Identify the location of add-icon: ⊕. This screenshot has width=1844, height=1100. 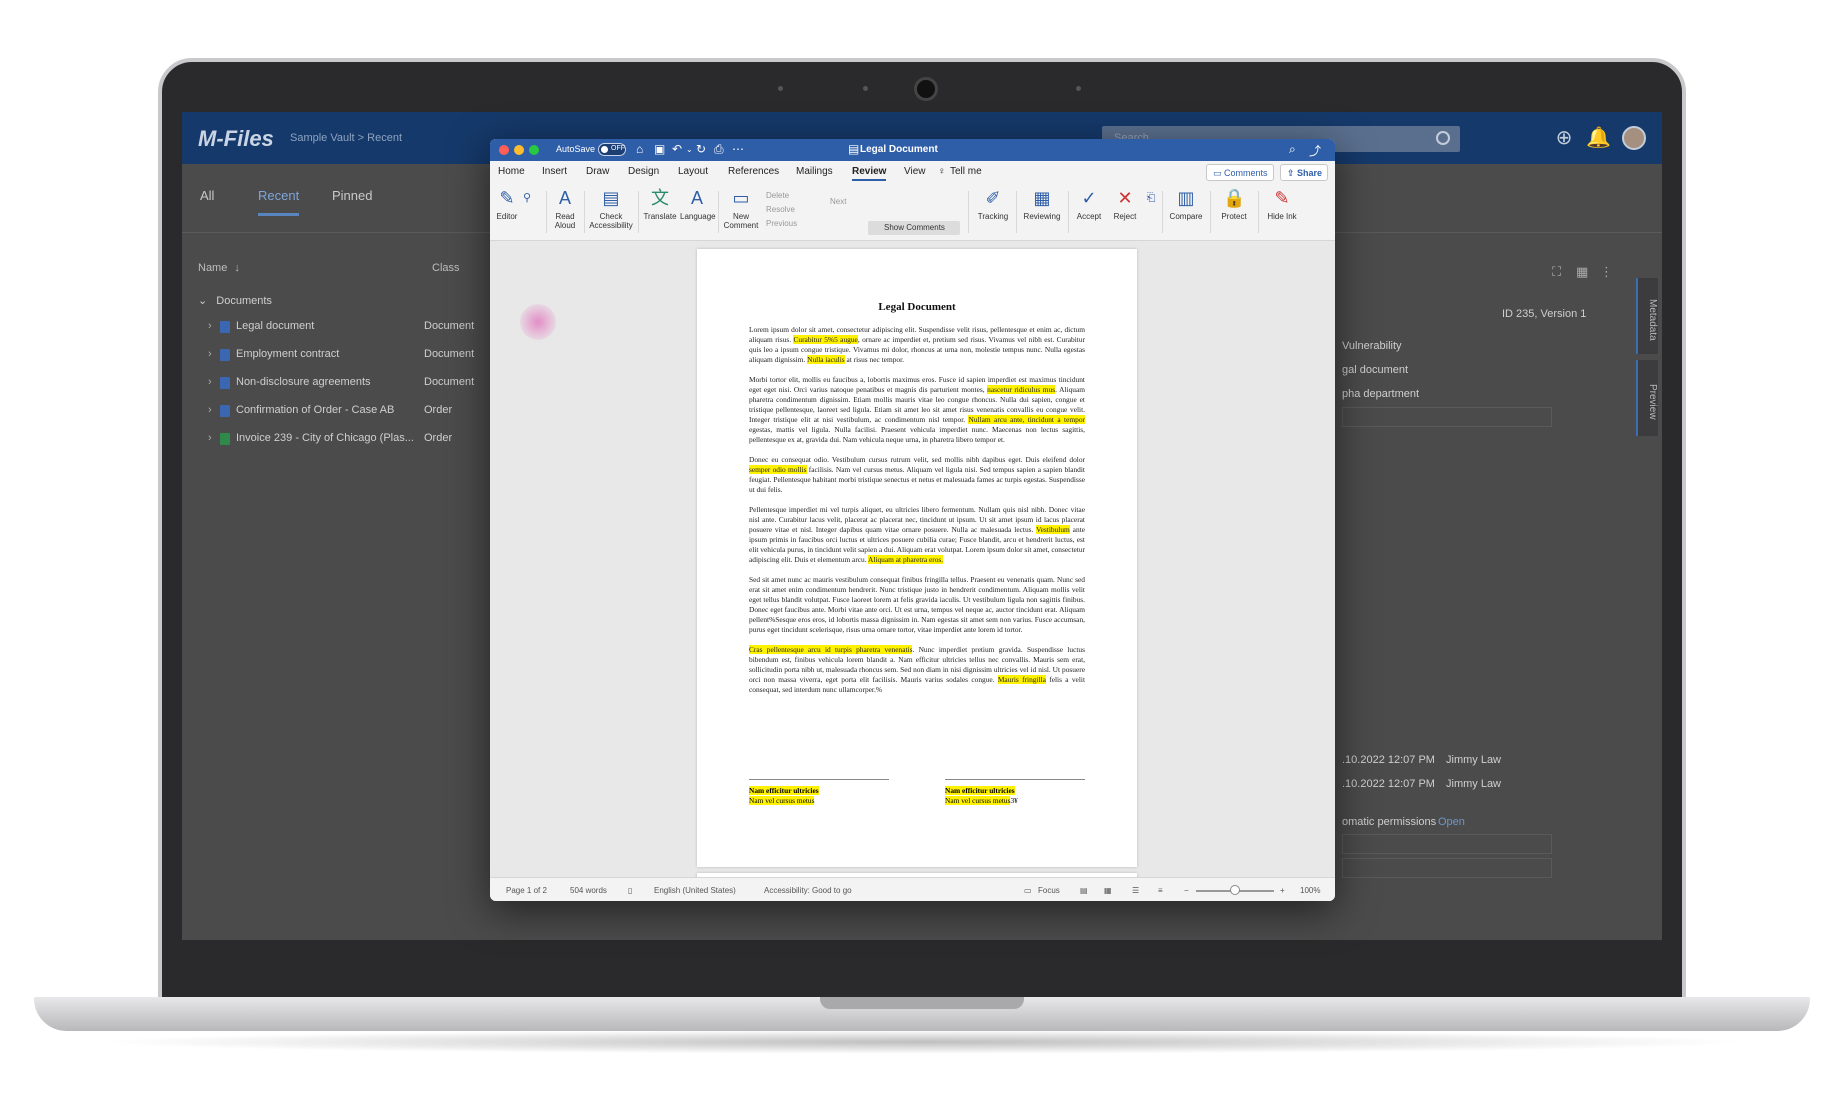
(1564, 138).